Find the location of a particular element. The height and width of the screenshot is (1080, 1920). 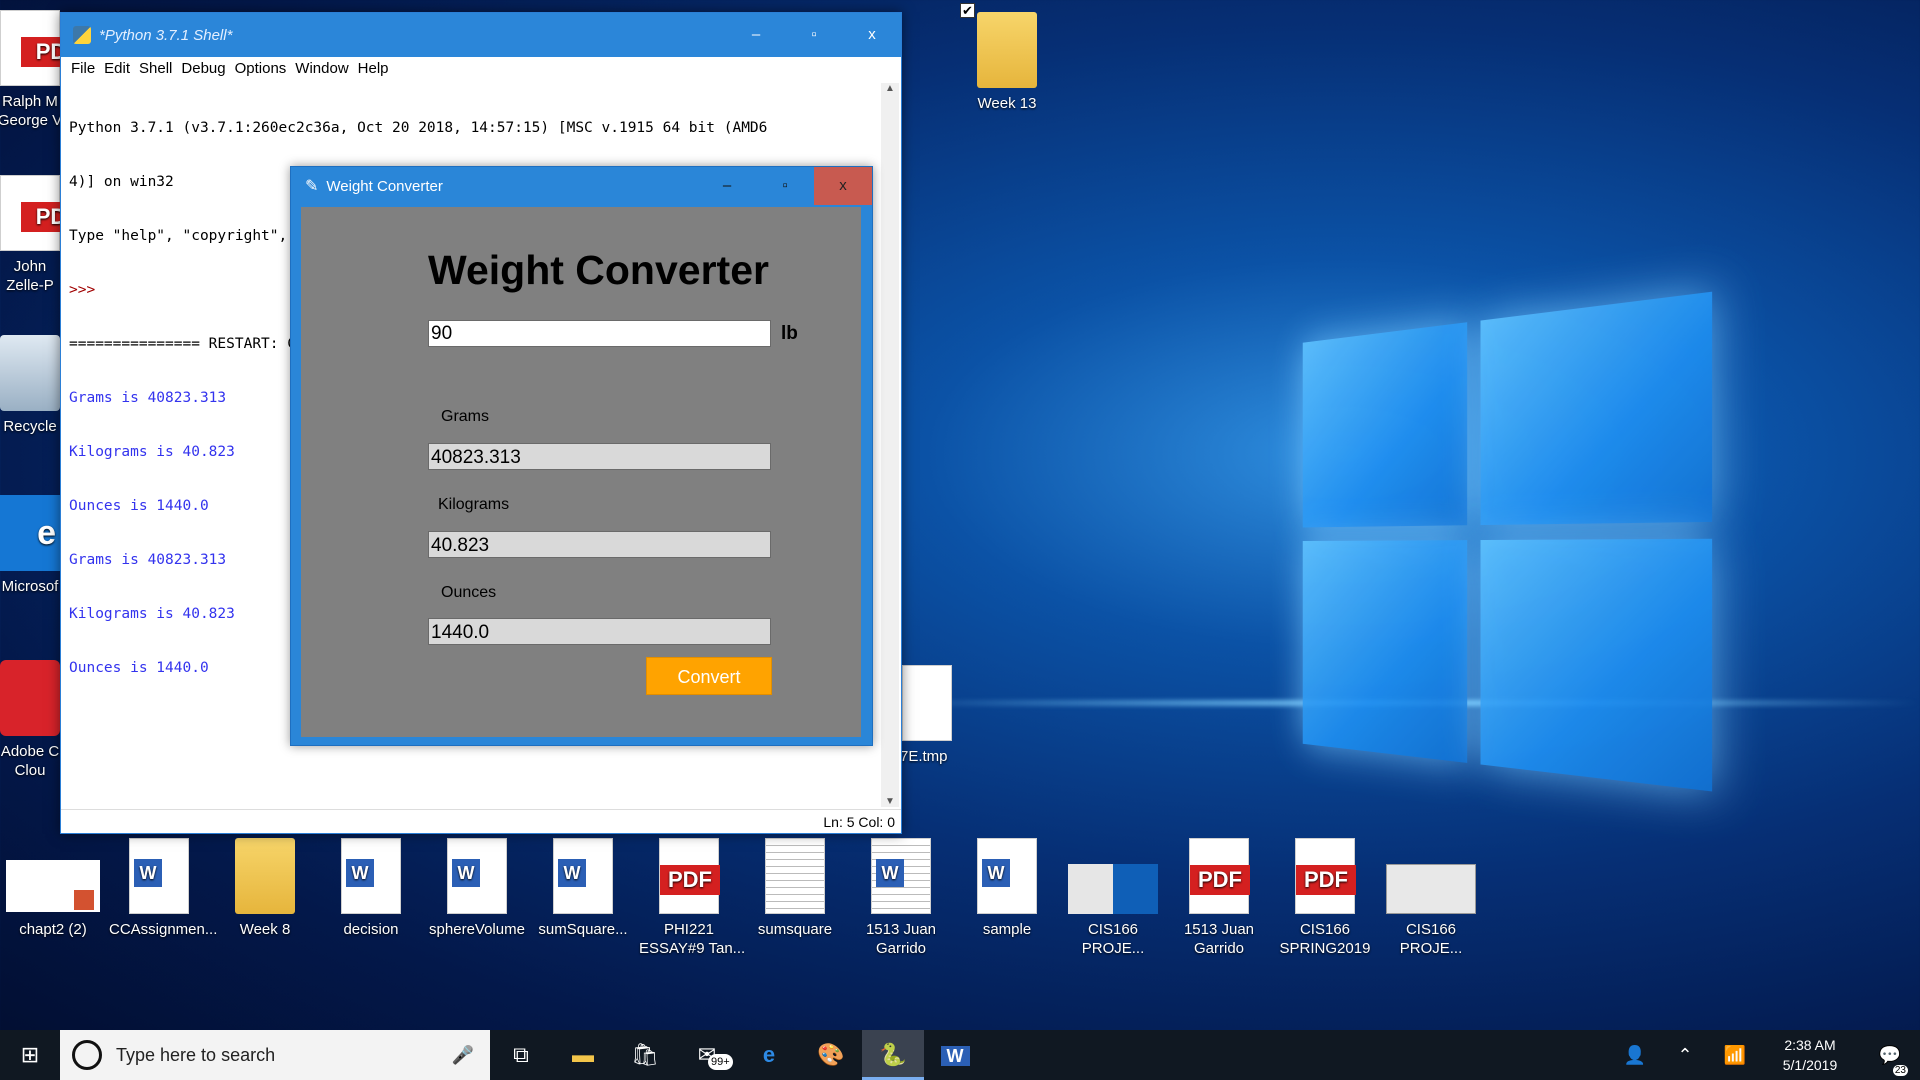

kilograms-label: Kilograms is located at coordinates (474, 504).